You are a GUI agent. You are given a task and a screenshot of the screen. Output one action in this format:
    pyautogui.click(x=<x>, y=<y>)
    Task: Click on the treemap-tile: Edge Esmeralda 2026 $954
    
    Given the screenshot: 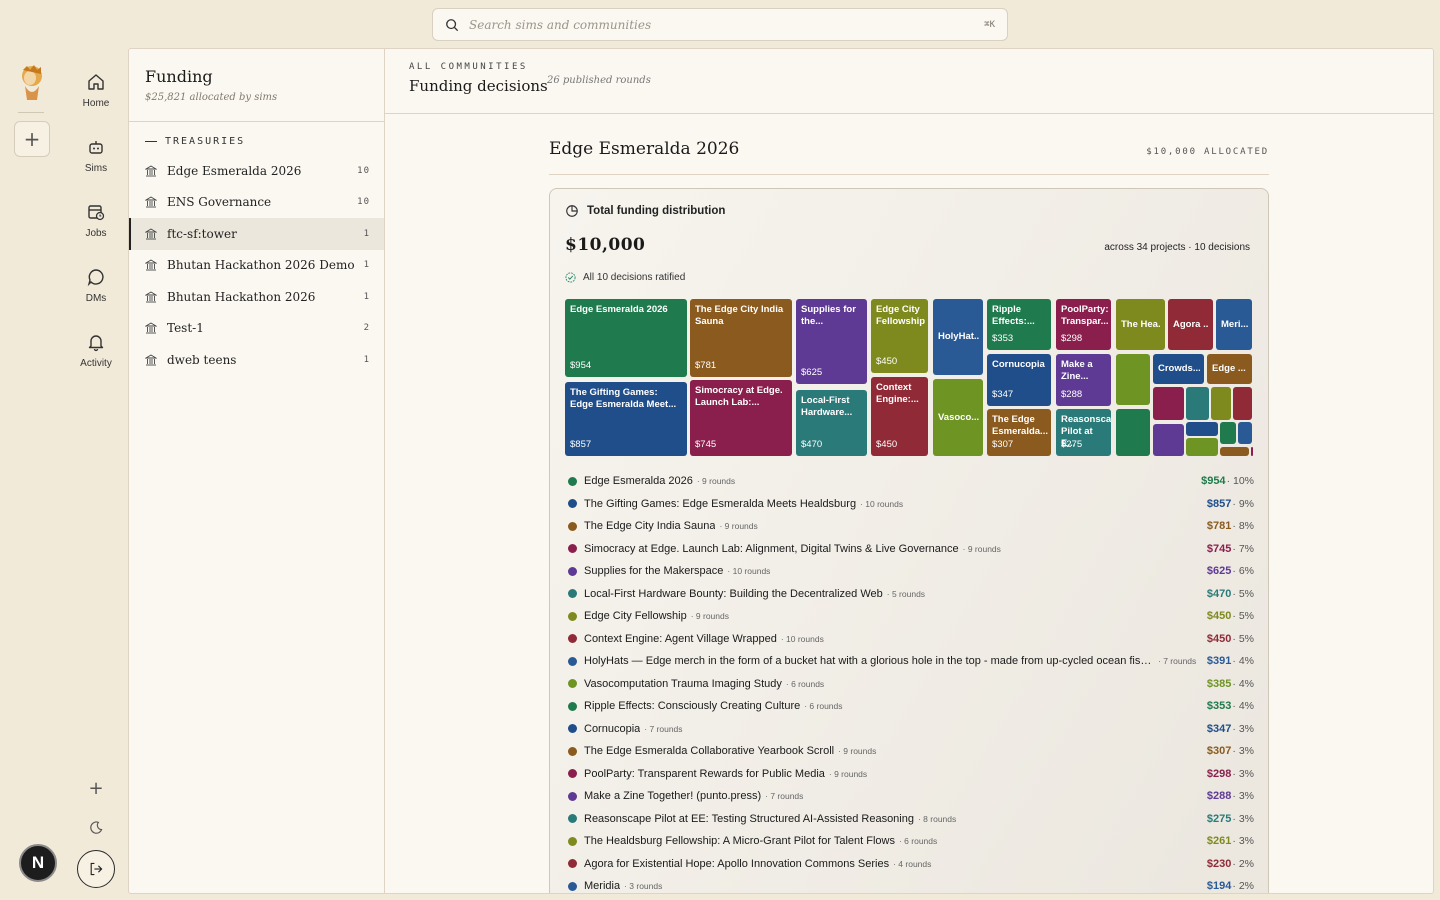 What is the action you would take?
    pyautogui.click(x=626, y=338)
    